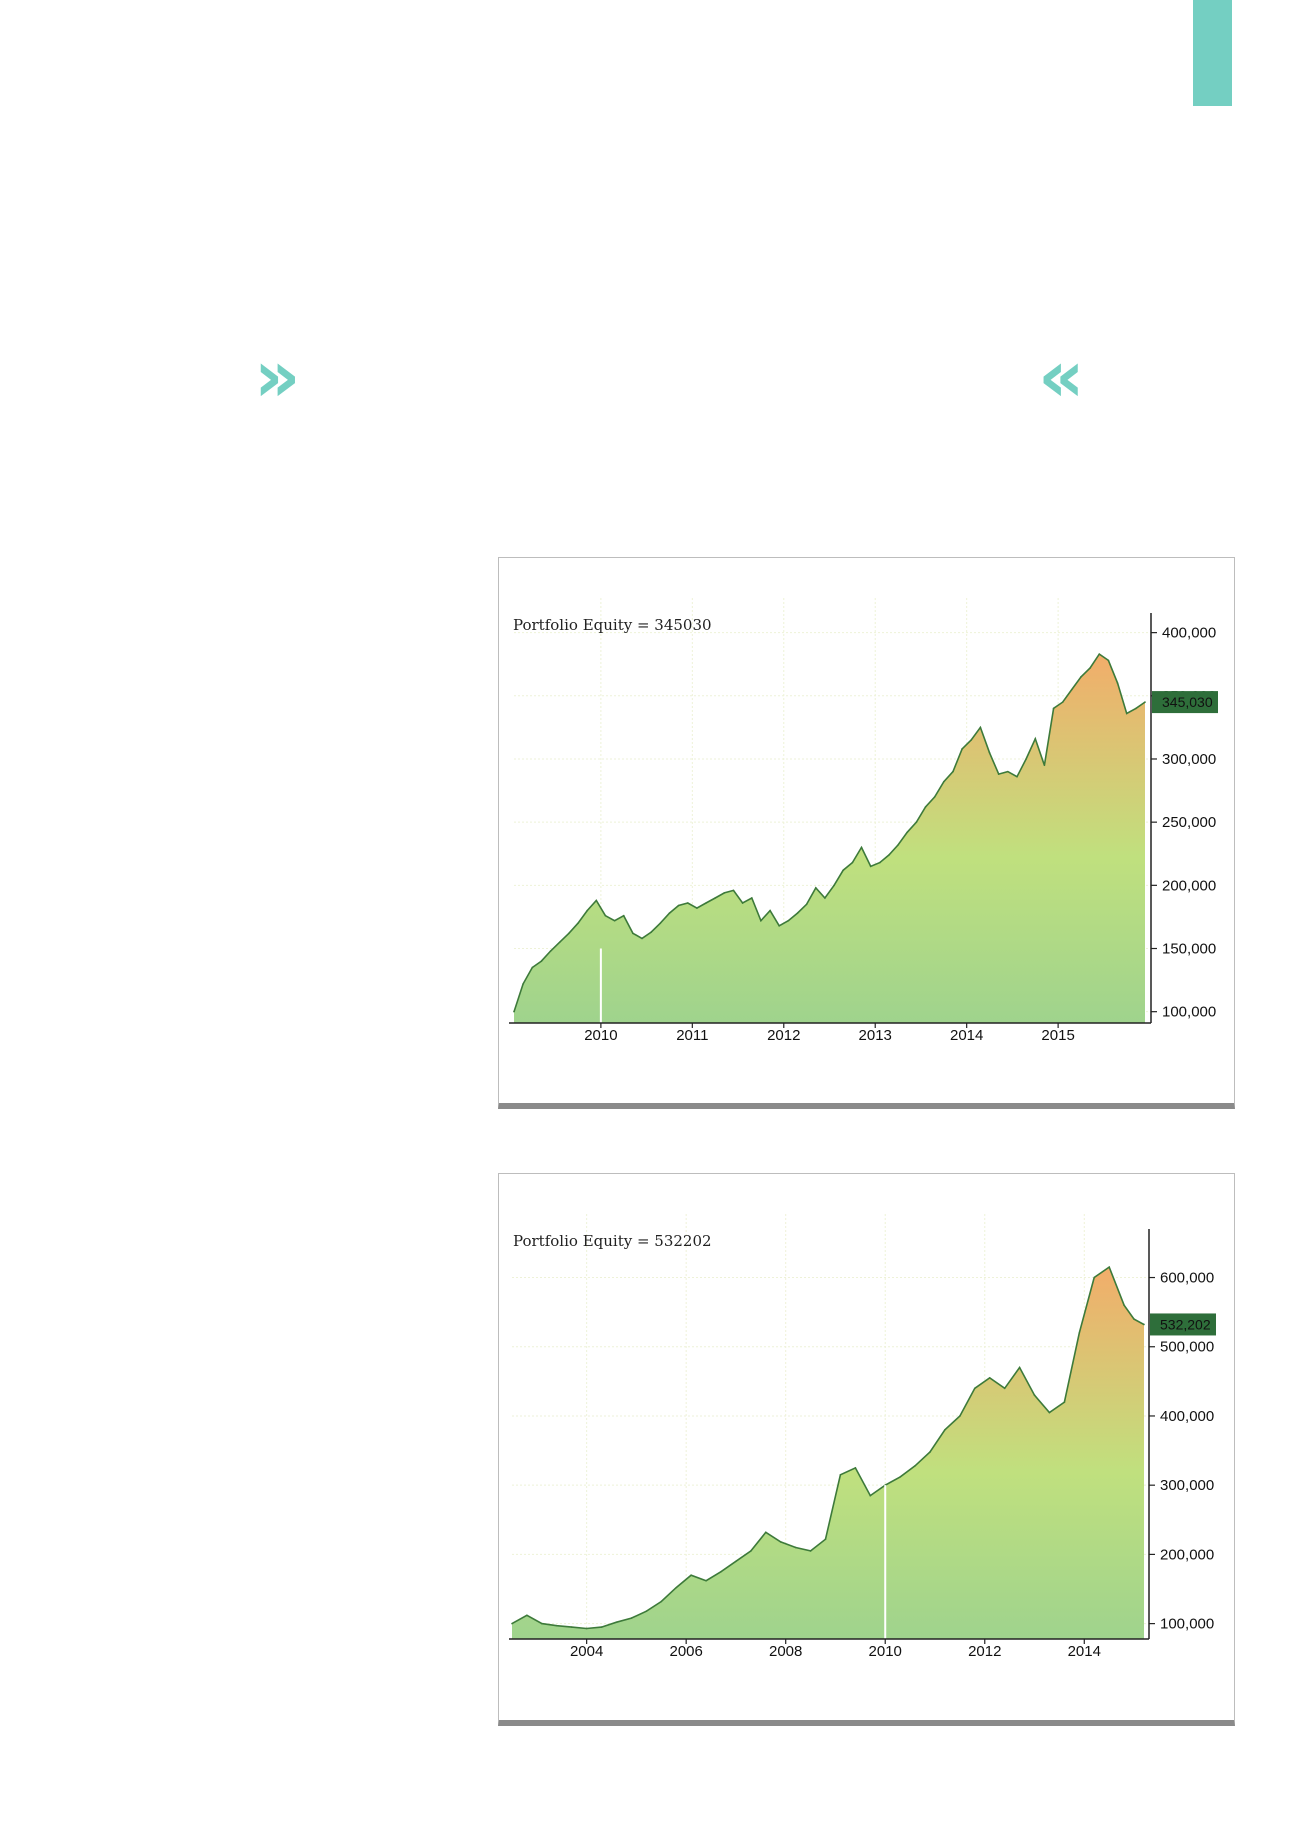 Image resolution: width=1300 pixels, height=1839 pixels. I want to click on y-tick-label: 500,000, so click(1187, 1347).